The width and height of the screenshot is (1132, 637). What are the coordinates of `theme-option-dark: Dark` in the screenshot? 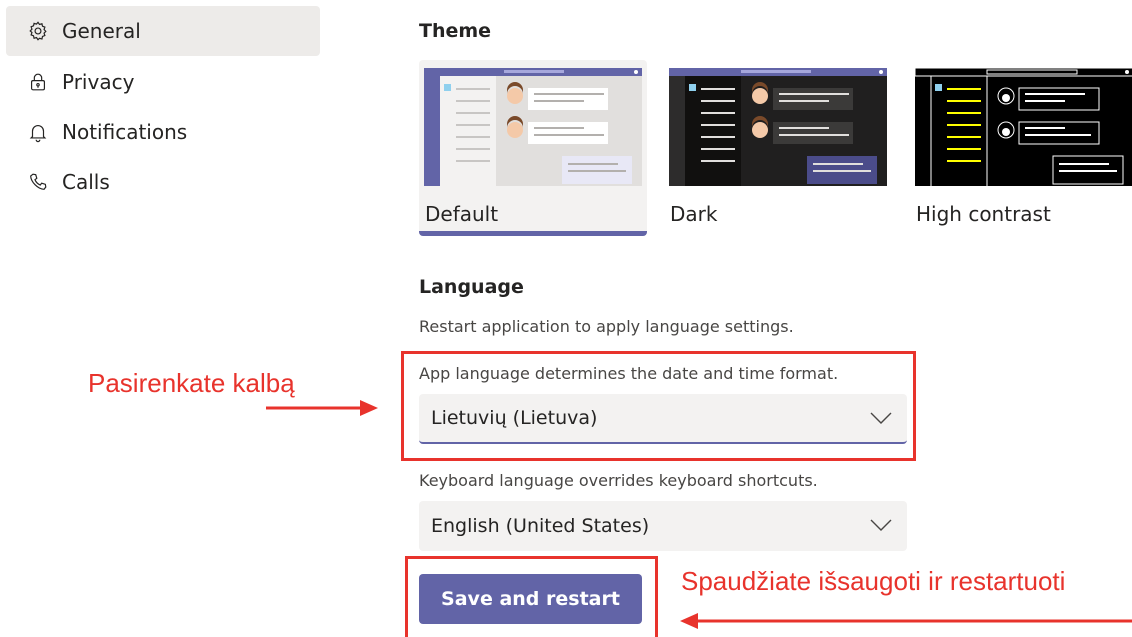 It's located at (778, 148).